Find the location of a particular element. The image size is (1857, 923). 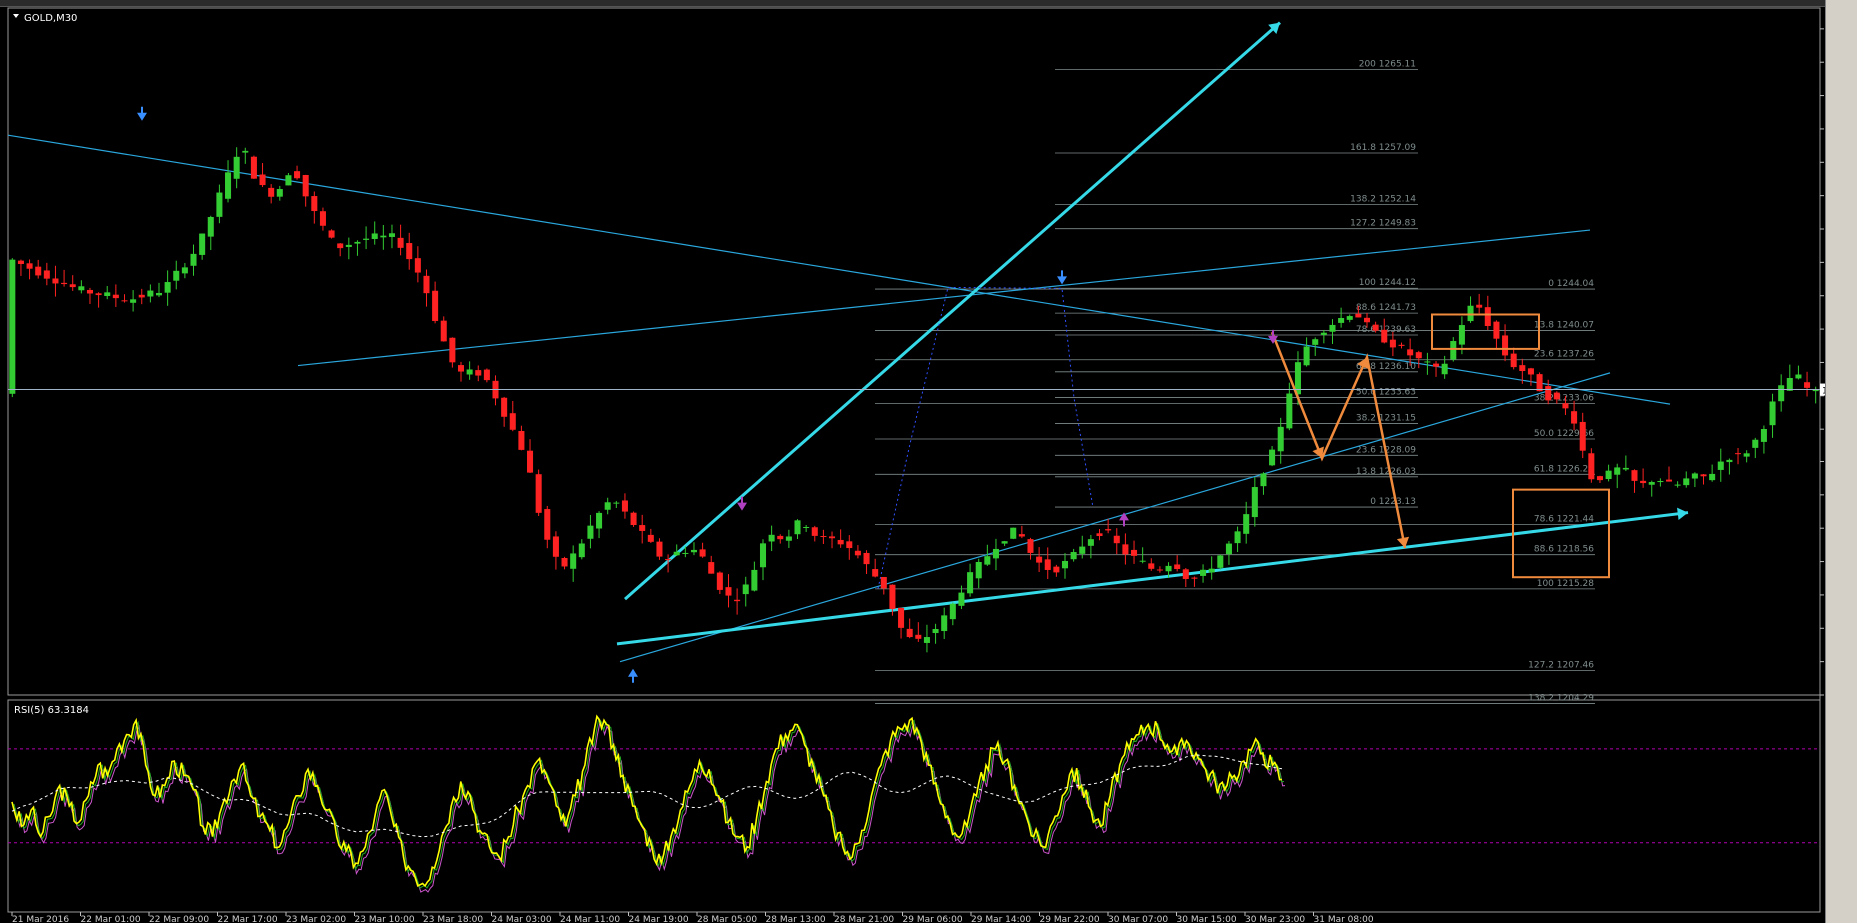

time-tick-label: 29 Mar 14:00 is located at coordinates (1001, 919).